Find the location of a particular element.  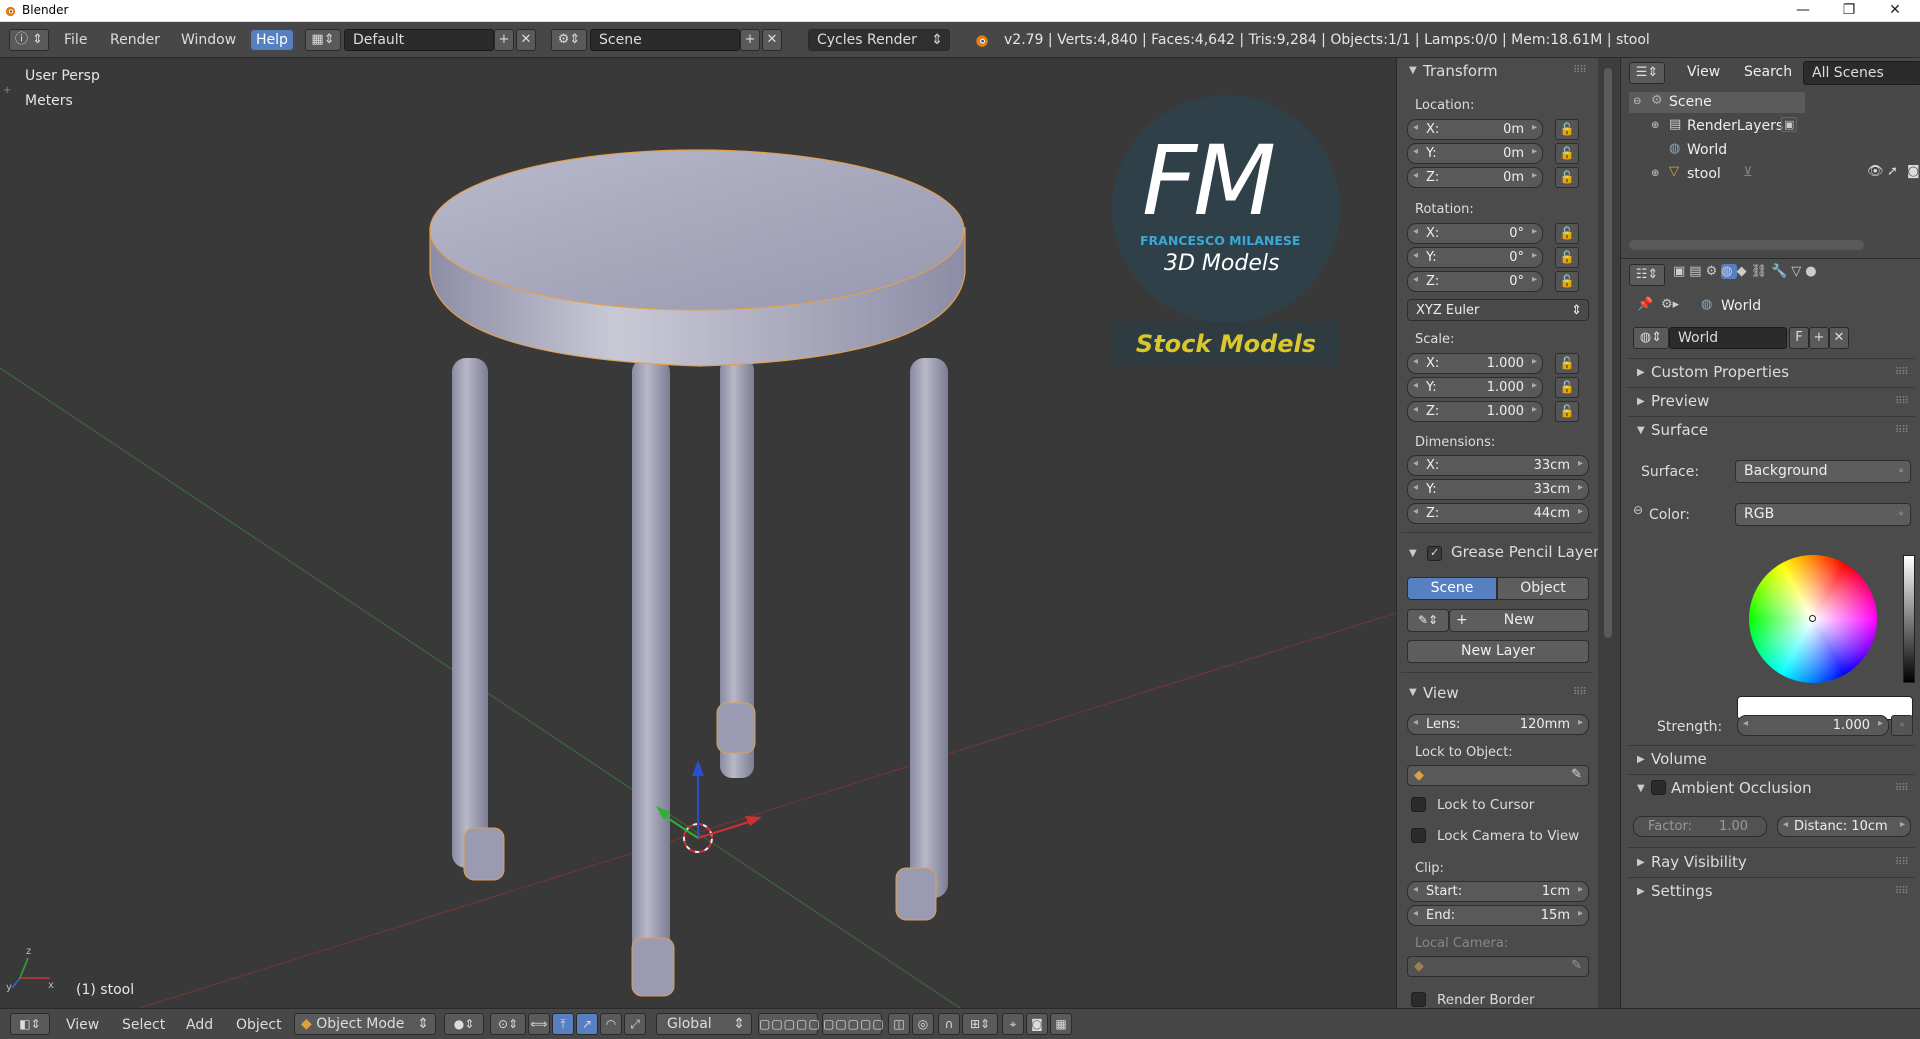

render-engine-dropdown: Cycles Render ⇕ is located at coordinates (879, 40).